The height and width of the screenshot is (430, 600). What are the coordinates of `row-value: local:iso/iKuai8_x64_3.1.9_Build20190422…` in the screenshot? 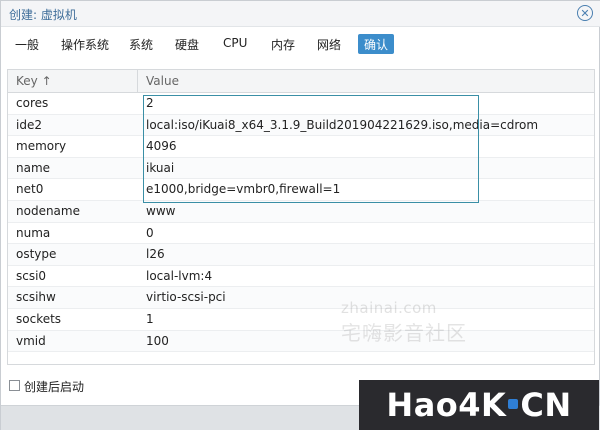 It's located at (342, 124).